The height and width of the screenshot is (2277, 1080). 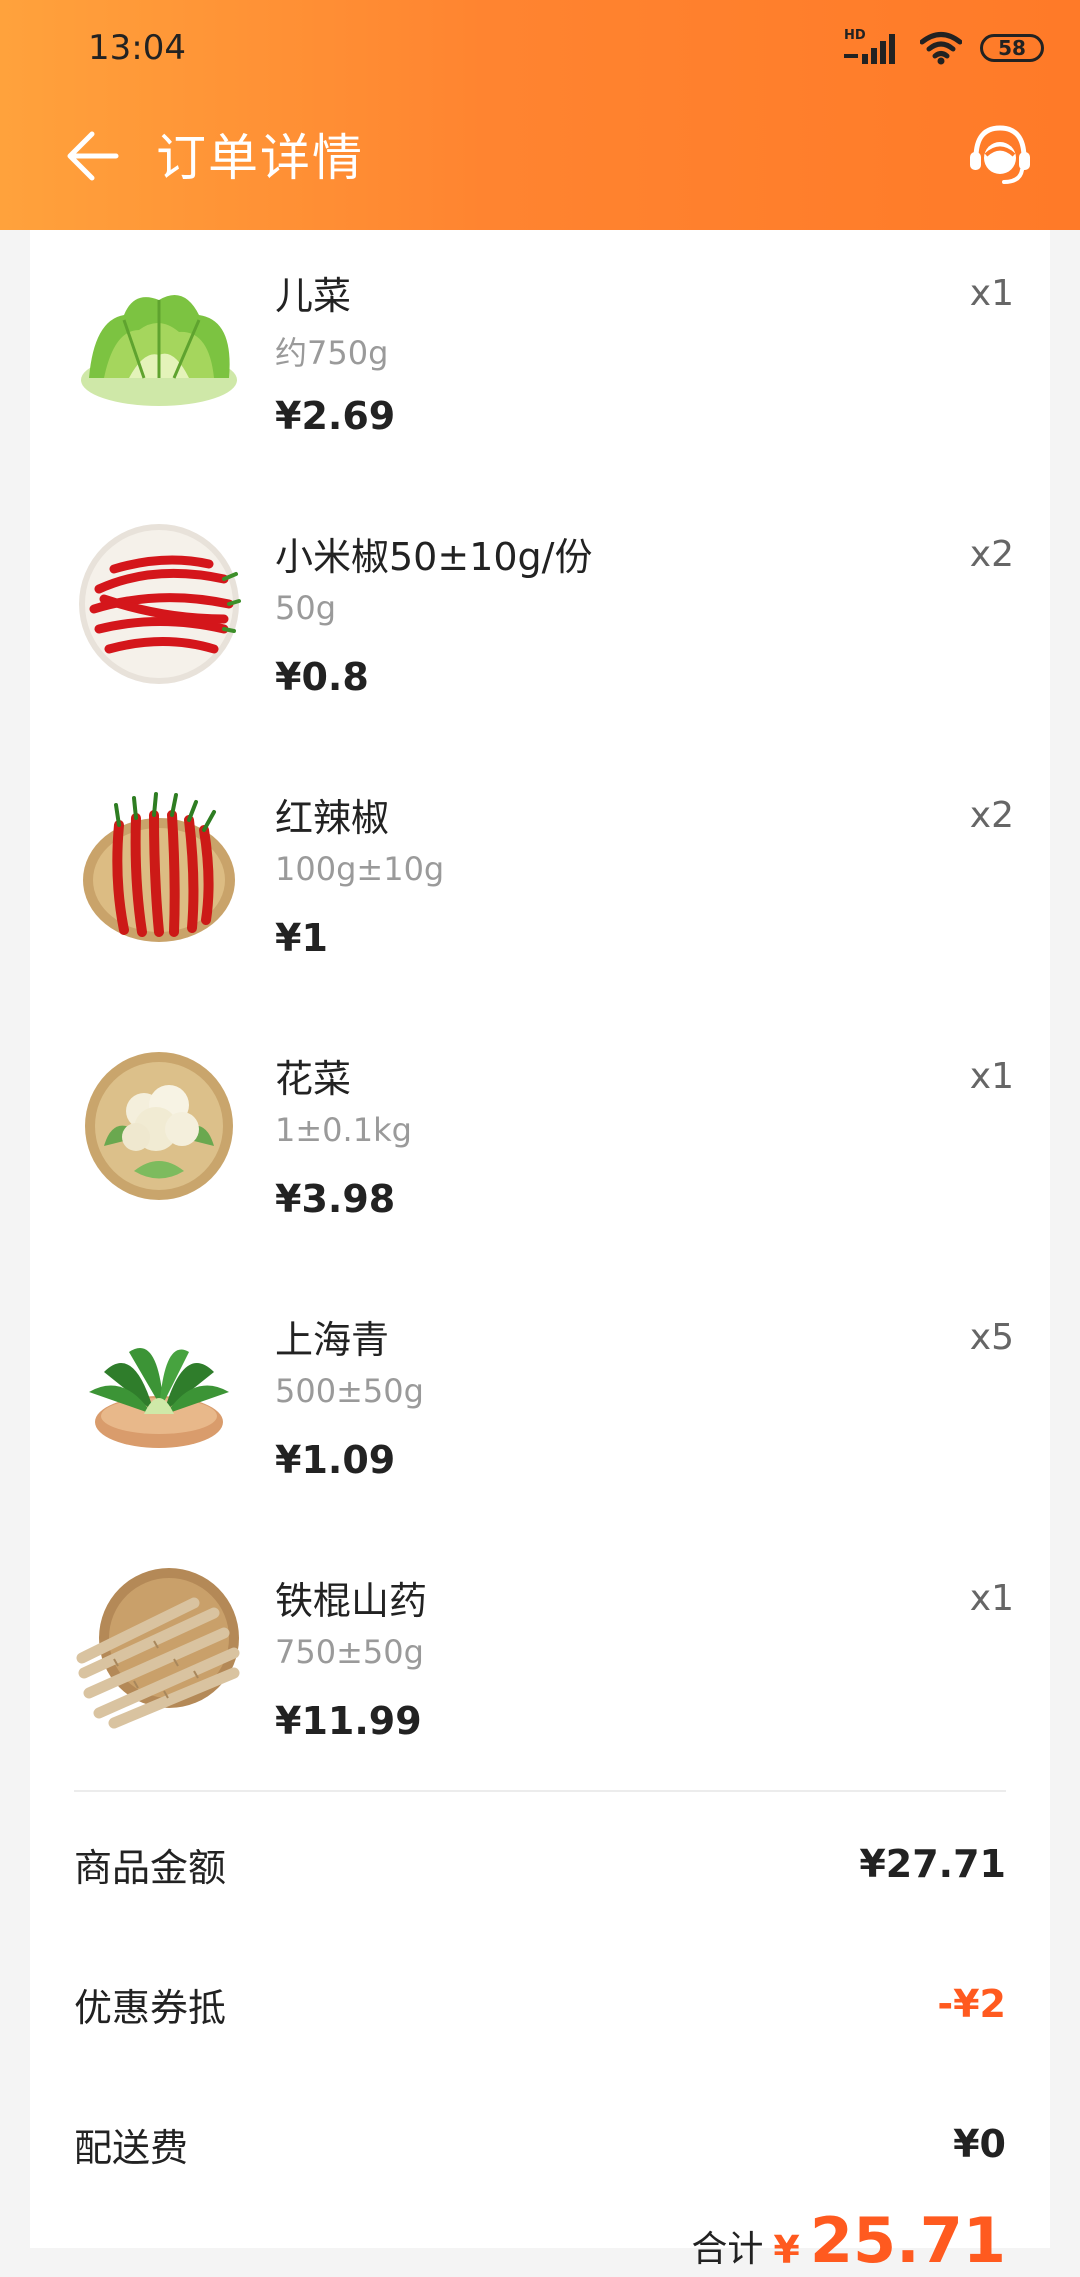 What do you see at coordinates (150, 2007) in the screenshot?
I see `coupon-label: 优惠券抵` at bounding box center [150, 2007].